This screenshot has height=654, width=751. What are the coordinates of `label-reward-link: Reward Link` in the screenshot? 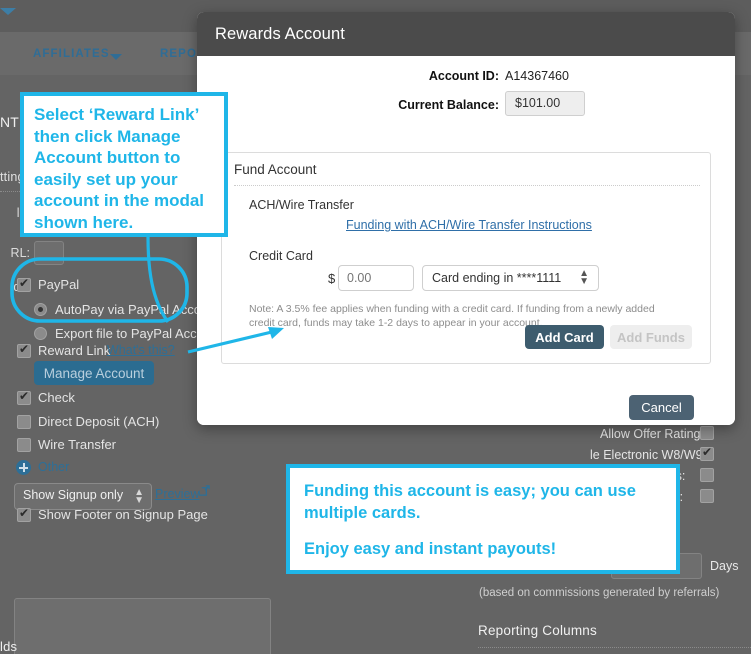 It's located at (74, 350).